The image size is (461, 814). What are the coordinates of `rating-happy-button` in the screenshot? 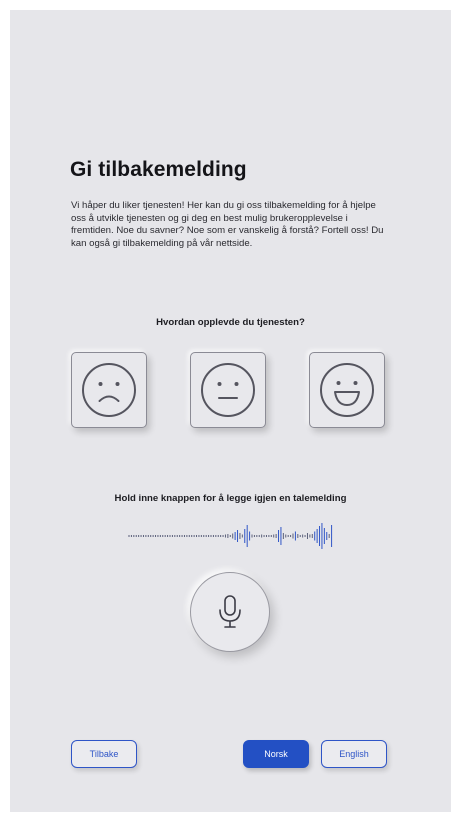 It's located at (347, 390).